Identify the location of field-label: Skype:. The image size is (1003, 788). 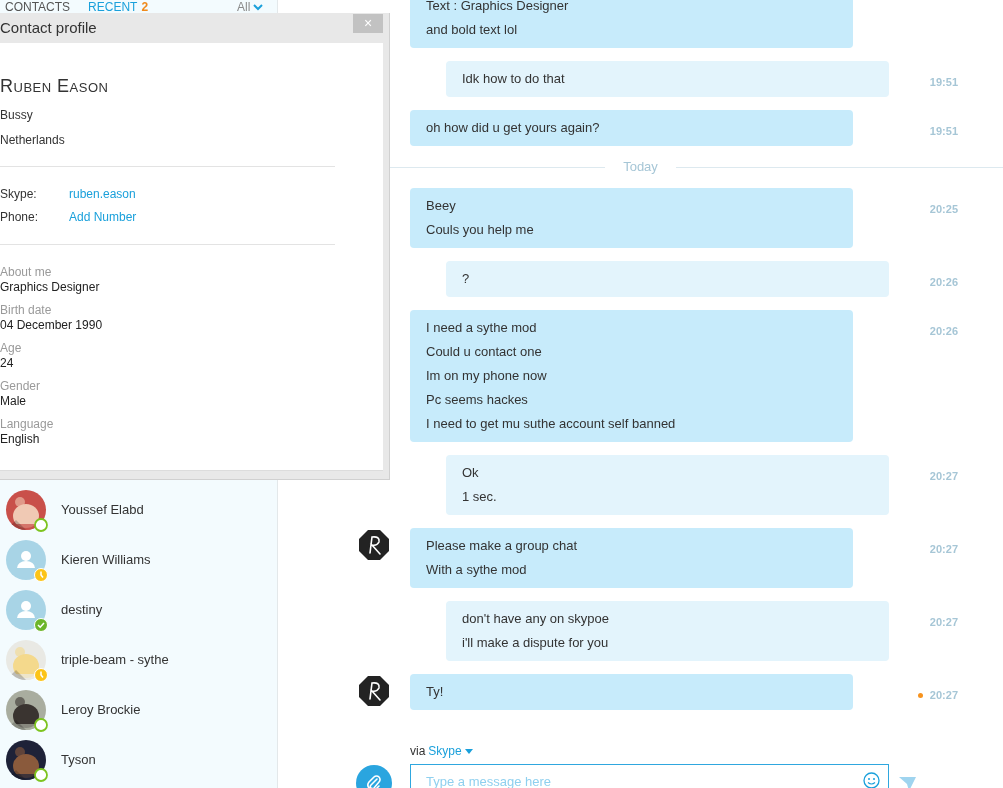
(19, 194).